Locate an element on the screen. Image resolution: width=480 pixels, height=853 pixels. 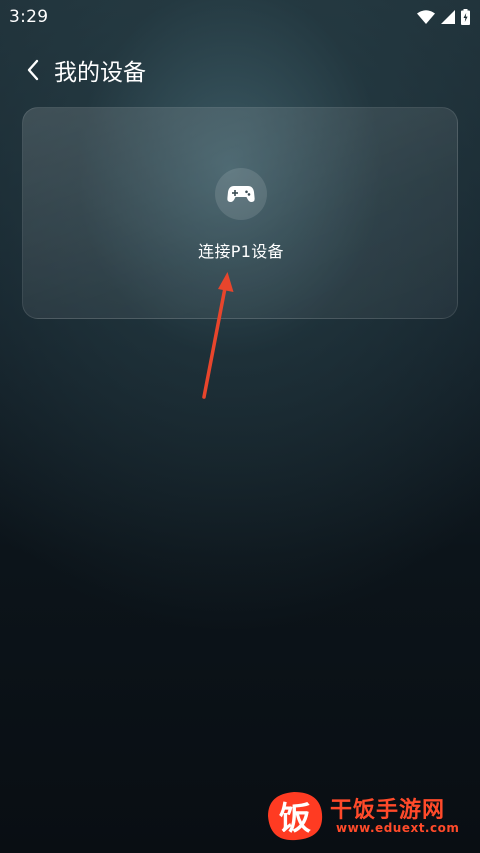
status-bar: 3:29 is located at coordinates (240, 17).